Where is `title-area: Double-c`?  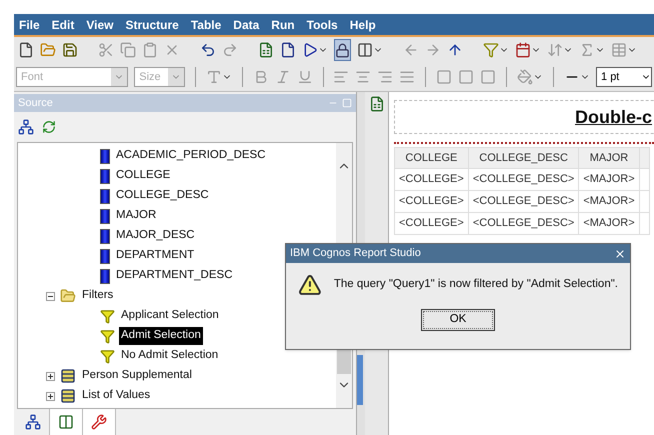
title-area: Double-c is located at coordinates (524, 117).